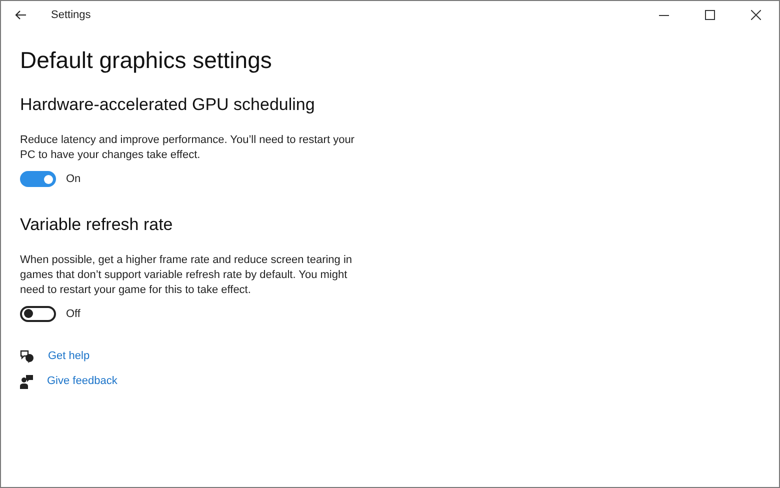  What do you see at coordinates (97, 225) in the screenshot?
I see `section-heading: Variable refresh rate` at bounding box center [97, 225].